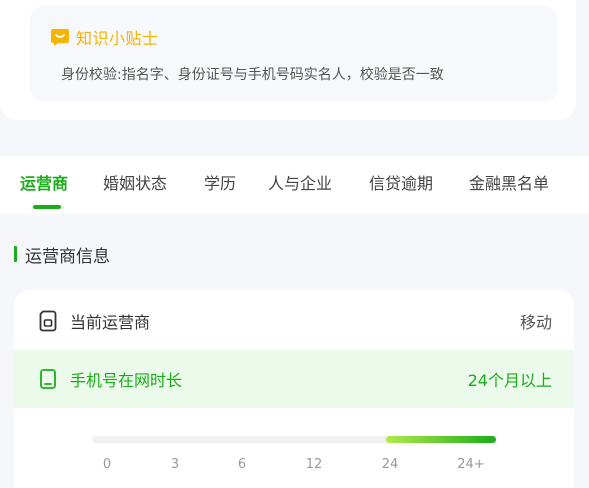 The image size is (589, 488). I want to click on tenure-row: 手机号在网时长 24个月以上, so click(294, 379).